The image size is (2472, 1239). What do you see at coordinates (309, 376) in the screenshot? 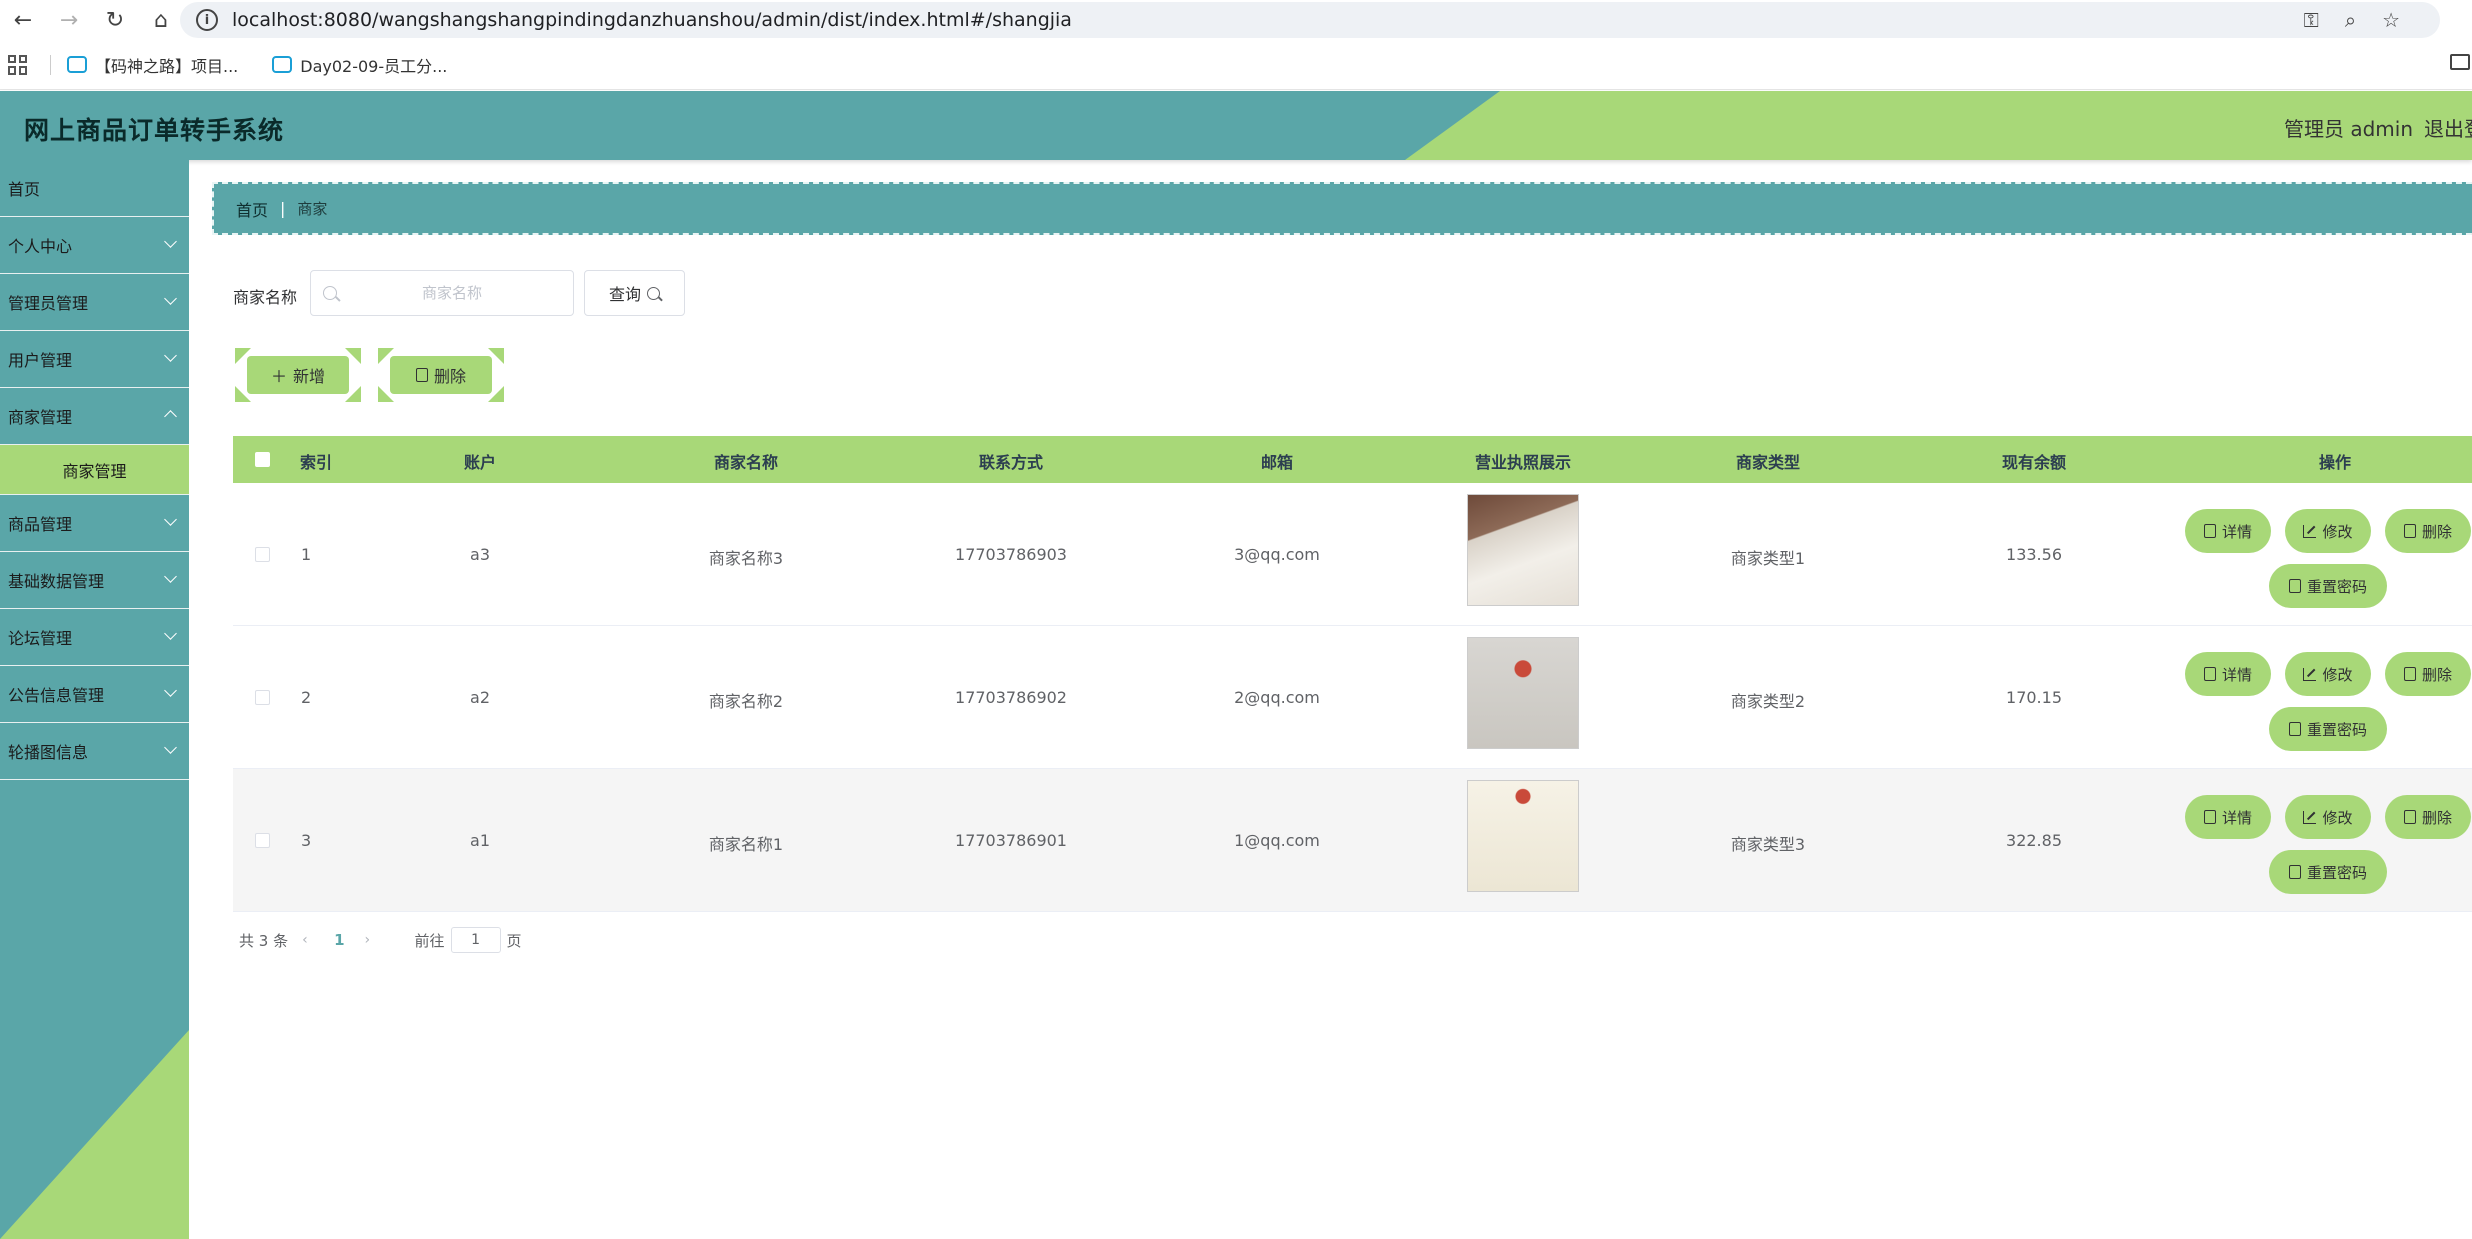
I see `add-button-label: 新增` at bounding box center [309, 376].